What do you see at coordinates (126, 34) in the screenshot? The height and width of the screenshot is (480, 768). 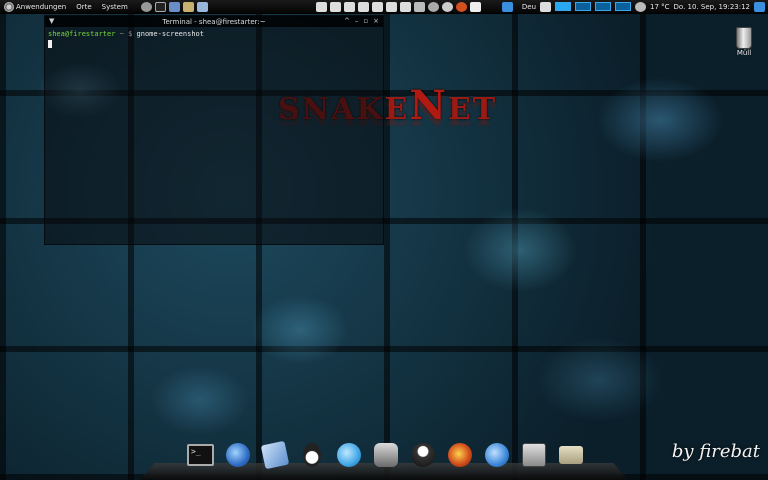 I see `prompt-path: ~ $` at bounding box center [126, 34].